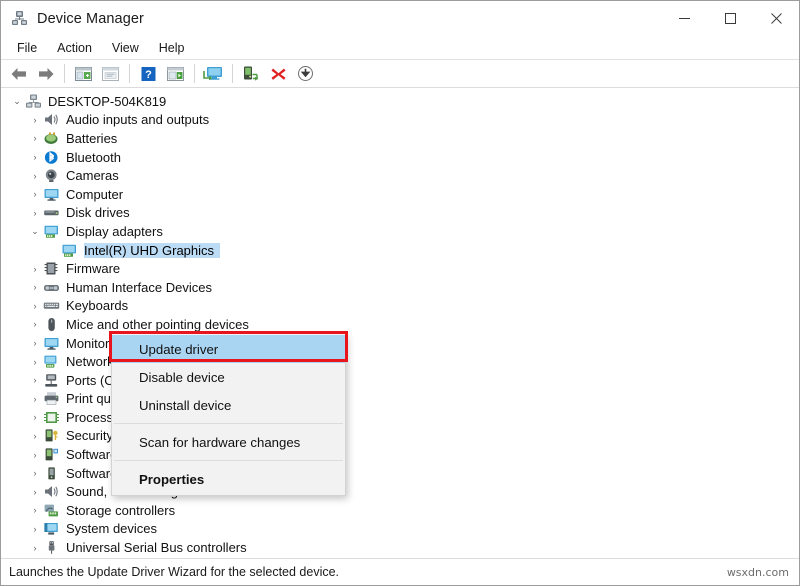  I want to click on window-title: Device Manager, so click(90, 18).